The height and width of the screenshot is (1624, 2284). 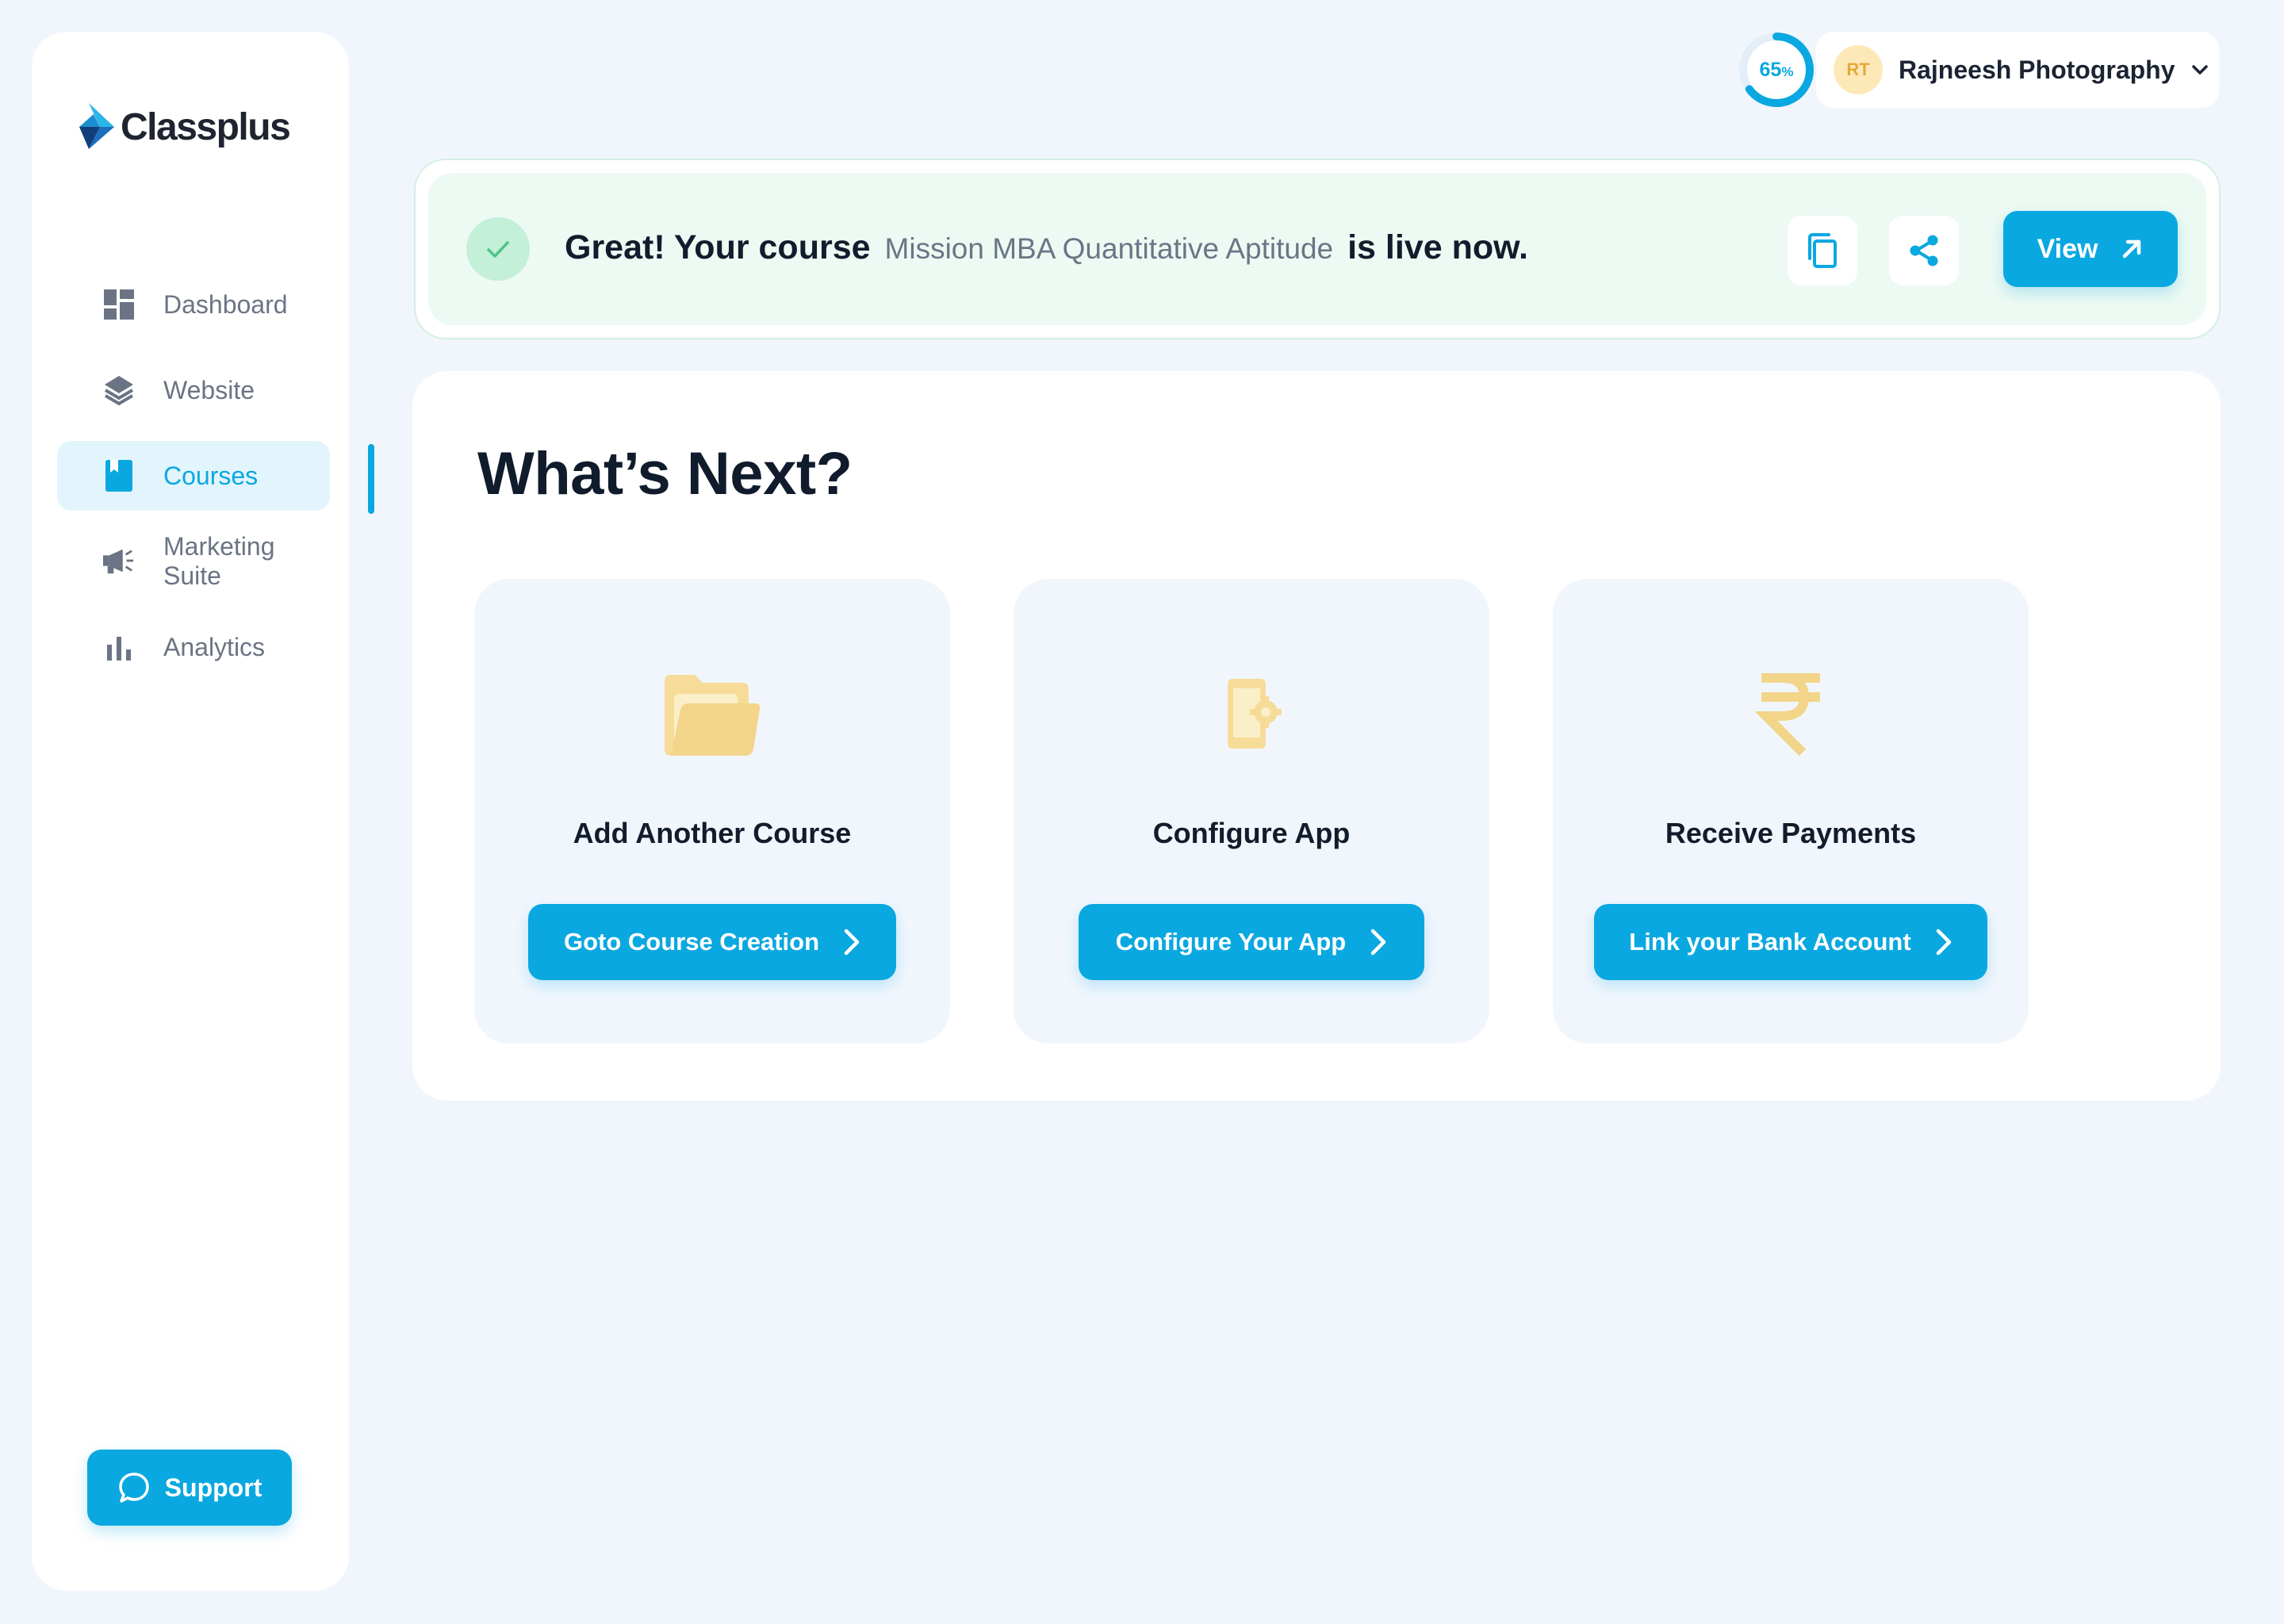 What do you see at coordinates (225, 304) in the screenshot?
I see `sidebar-item-label: Dashboard` at bounding box center [225, 304].